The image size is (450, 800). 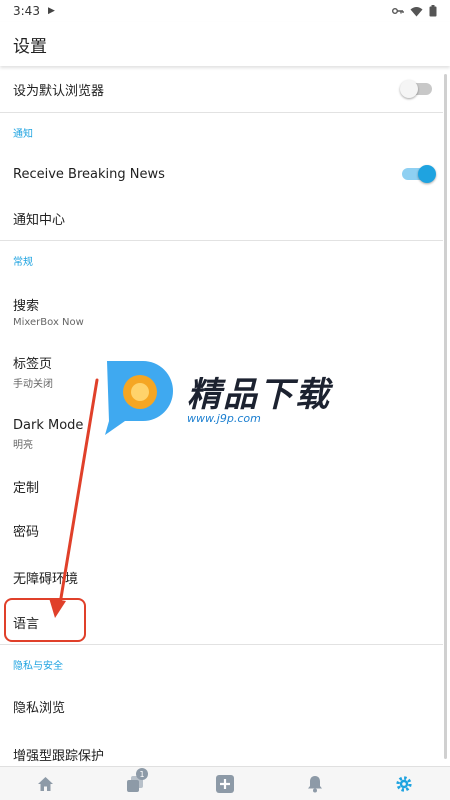 I want to click on setting-notify-center-label: 通知中心, so click(x=39, y=220).